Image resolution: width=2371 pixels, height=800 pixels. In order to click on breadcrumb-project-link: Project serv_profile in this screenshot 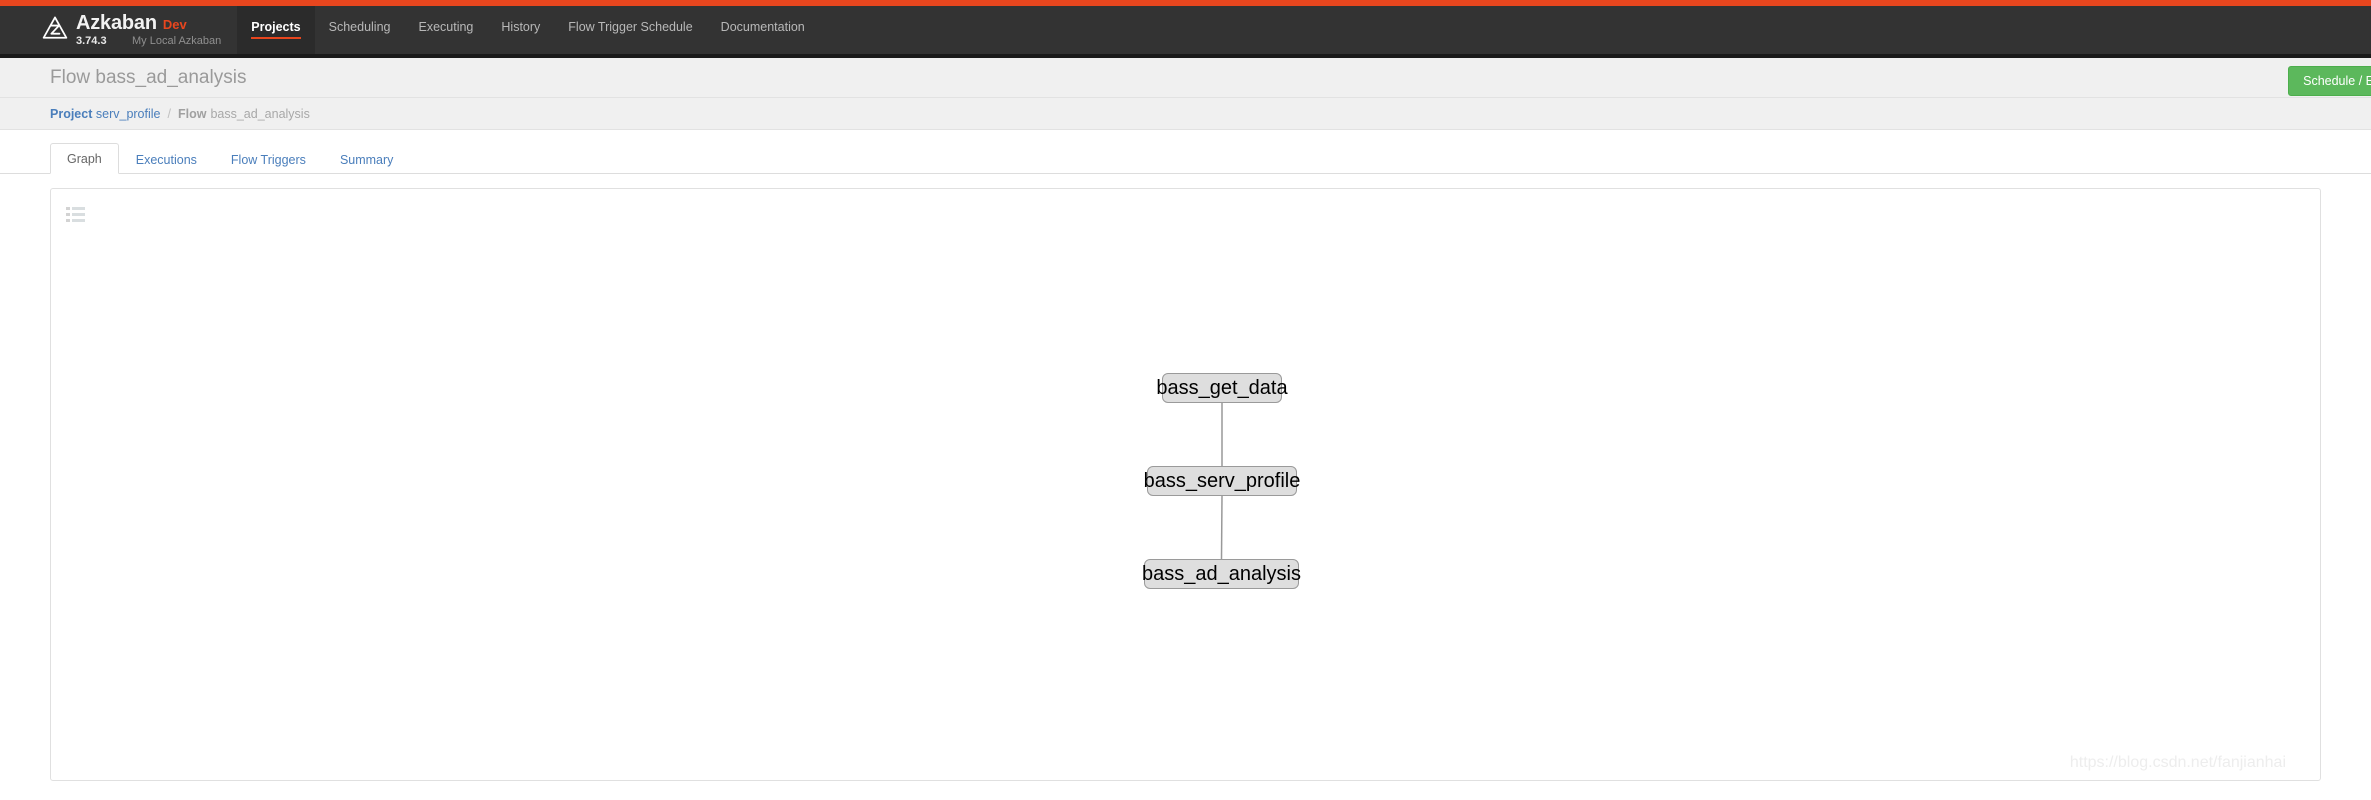, I will do `click(105, 114)`.